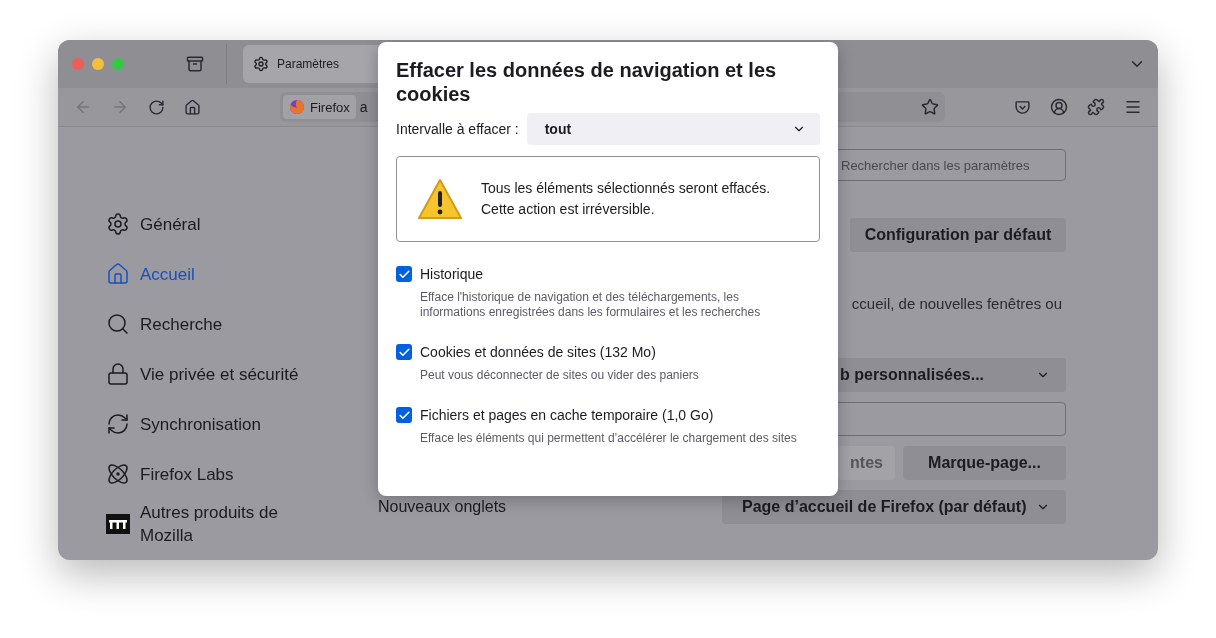 This screenshot has width=1216, height=638. What do you see at coordinates (118, 224) in the screenshot?
I see `settings-icon` at bounding box center [118, 224].